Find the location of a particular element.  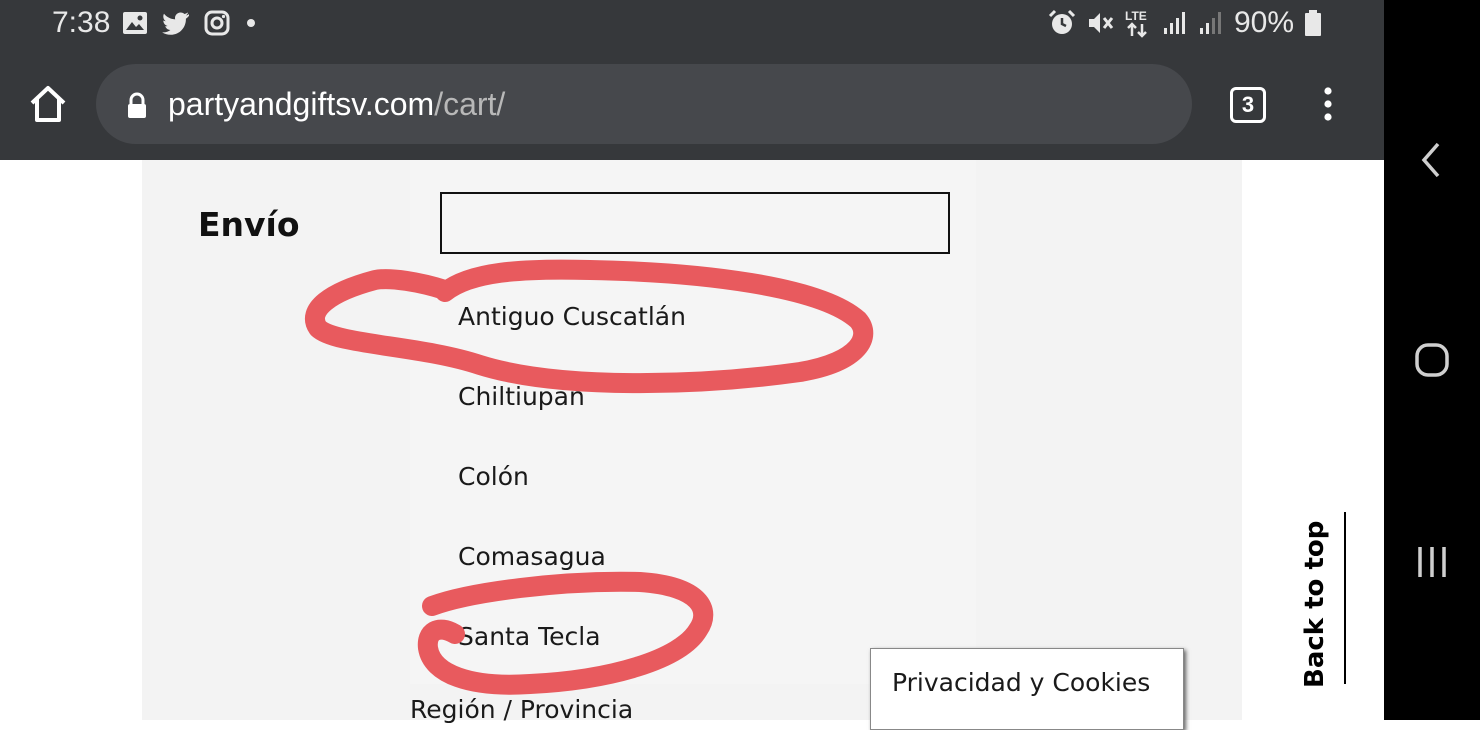

signal-icon is located at coordinates (1174, 23).